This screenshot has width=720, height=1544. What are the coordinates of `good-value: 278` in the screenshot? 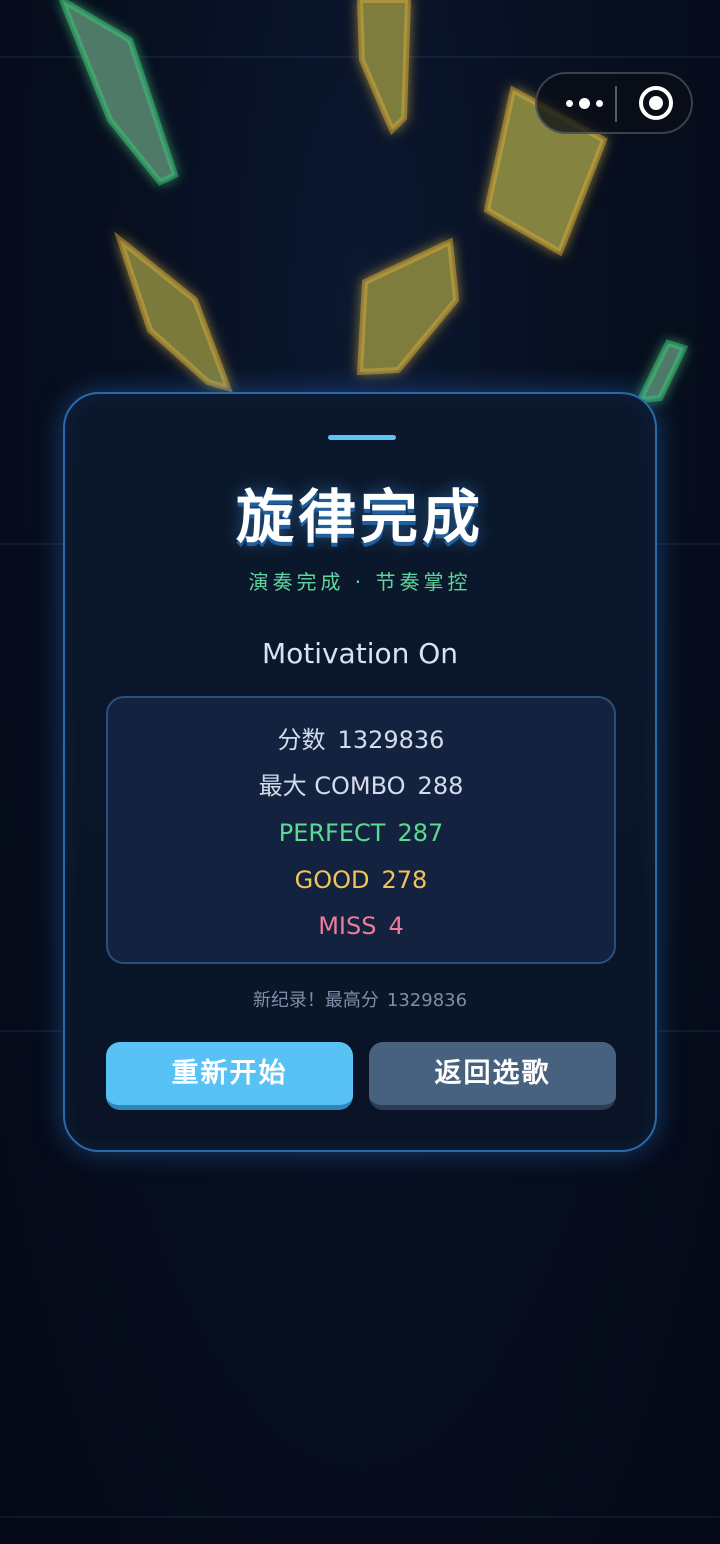 It's located at (404, 880).